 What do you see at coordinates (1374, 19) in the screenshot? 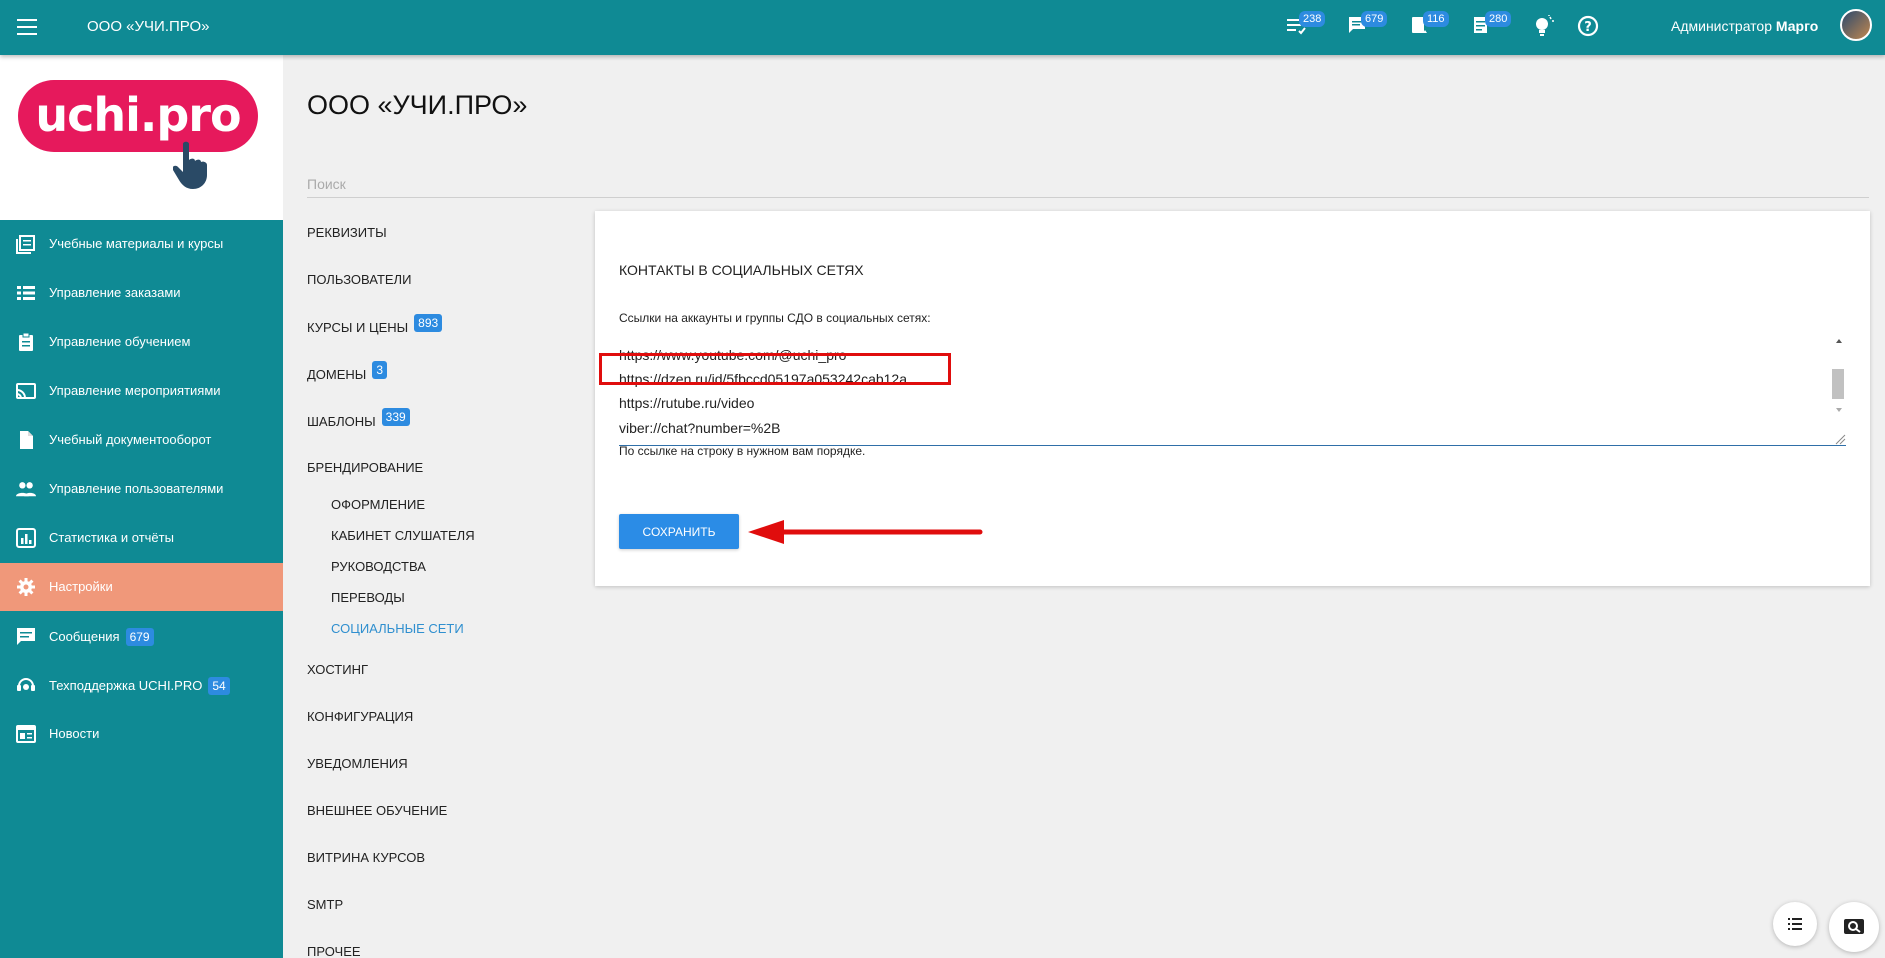
I see `messages-badge: 679` at bounding box center [1374, 19].